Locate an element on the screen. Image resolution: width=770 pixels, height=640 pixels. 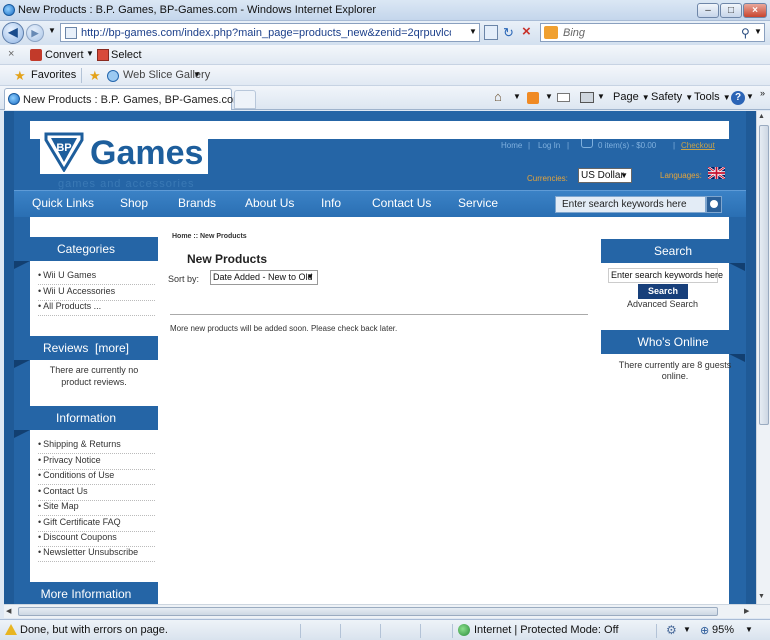
refresh-icon: ↻ is located at coordinates (508, 33).